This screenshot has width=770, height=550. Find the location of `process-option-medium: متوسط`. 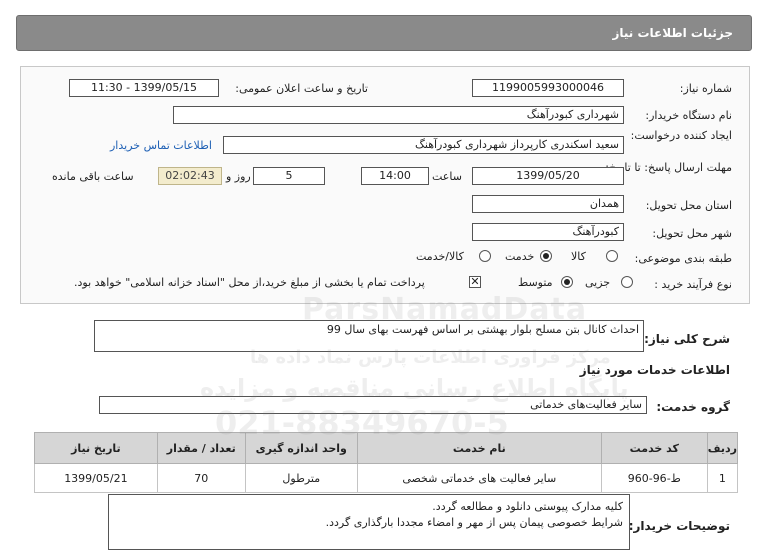

process-option-medium: متوسط is located at coordinates (535, 282).